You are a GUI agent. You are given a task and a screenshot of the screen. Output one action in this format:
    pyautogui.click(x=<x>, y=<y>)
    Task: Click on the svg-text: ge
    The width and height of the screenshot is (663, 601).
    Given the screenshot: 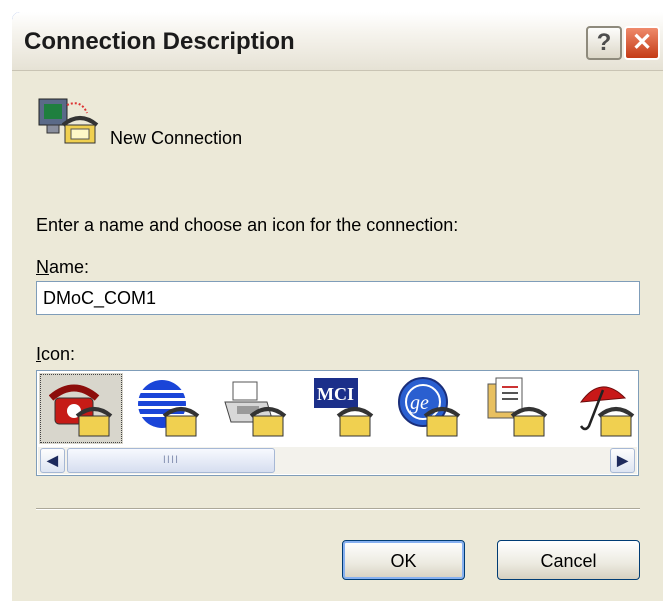 What is the action you would take?
    pyautogui.click(x=419, y=403)
    